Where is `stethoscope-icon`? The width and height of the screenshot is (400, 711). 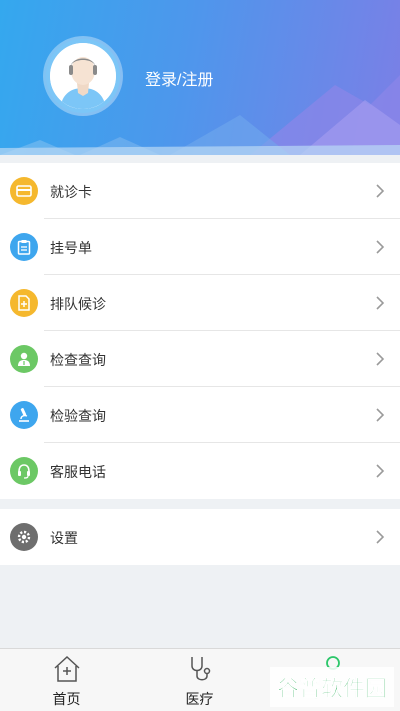 stethoscope-icon is located at coordinates (200, 669).